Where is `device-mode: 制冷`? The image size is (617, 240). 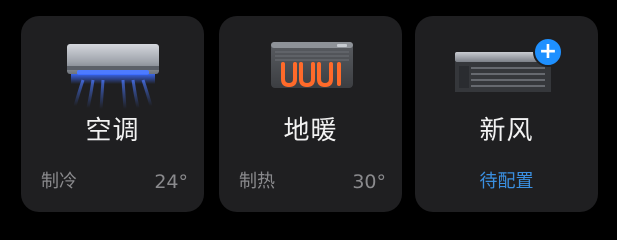
device-mode: 制冷 is located at coordinates (59, 181).